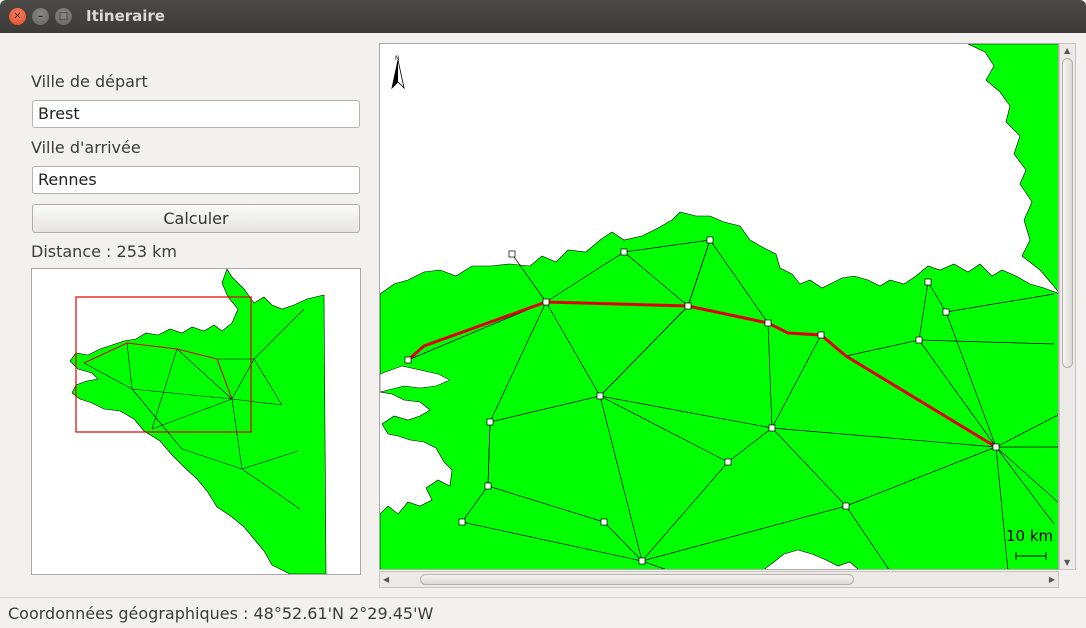 The height and width of the screenshot is (628, 1086). Describe the element at coordinates (386, 579) in the screenshot. I see `scroll-left-arrow-icon: ◀` at that location.